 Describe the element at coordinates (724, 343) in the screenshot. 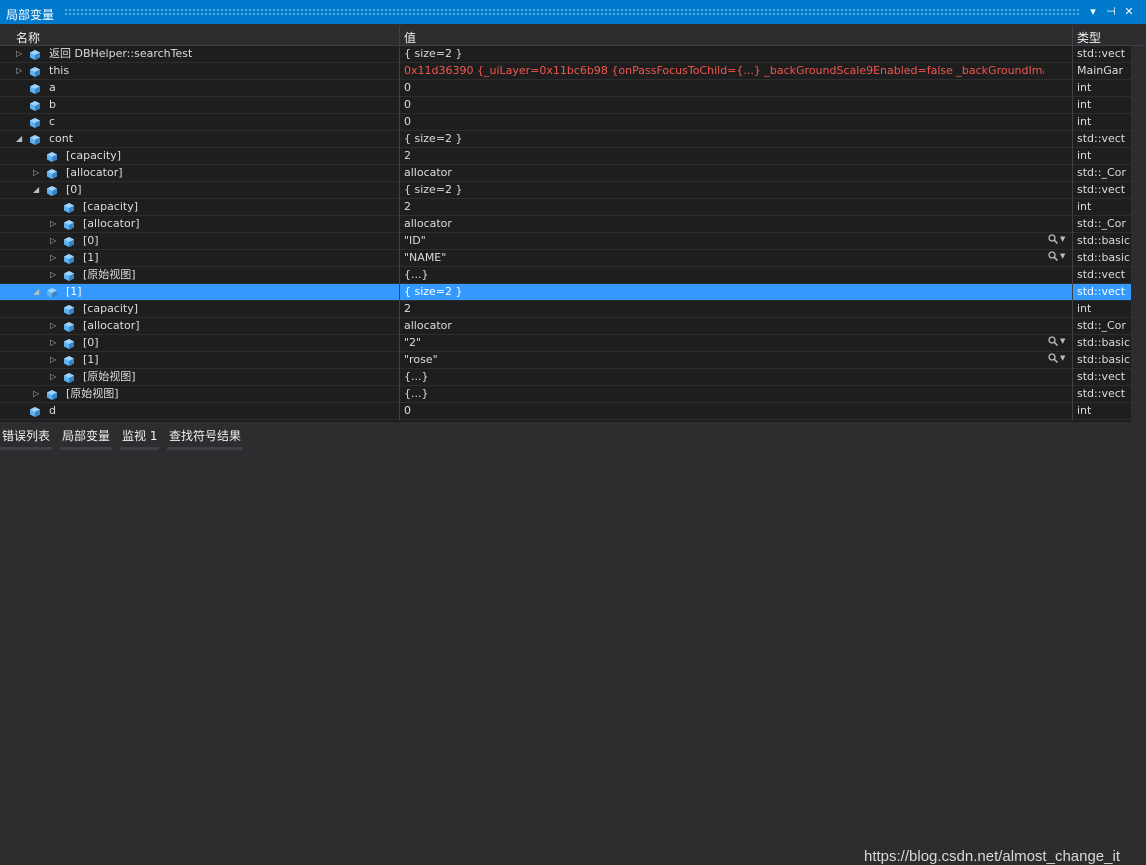

I see `value-cell: "2"` at that location.